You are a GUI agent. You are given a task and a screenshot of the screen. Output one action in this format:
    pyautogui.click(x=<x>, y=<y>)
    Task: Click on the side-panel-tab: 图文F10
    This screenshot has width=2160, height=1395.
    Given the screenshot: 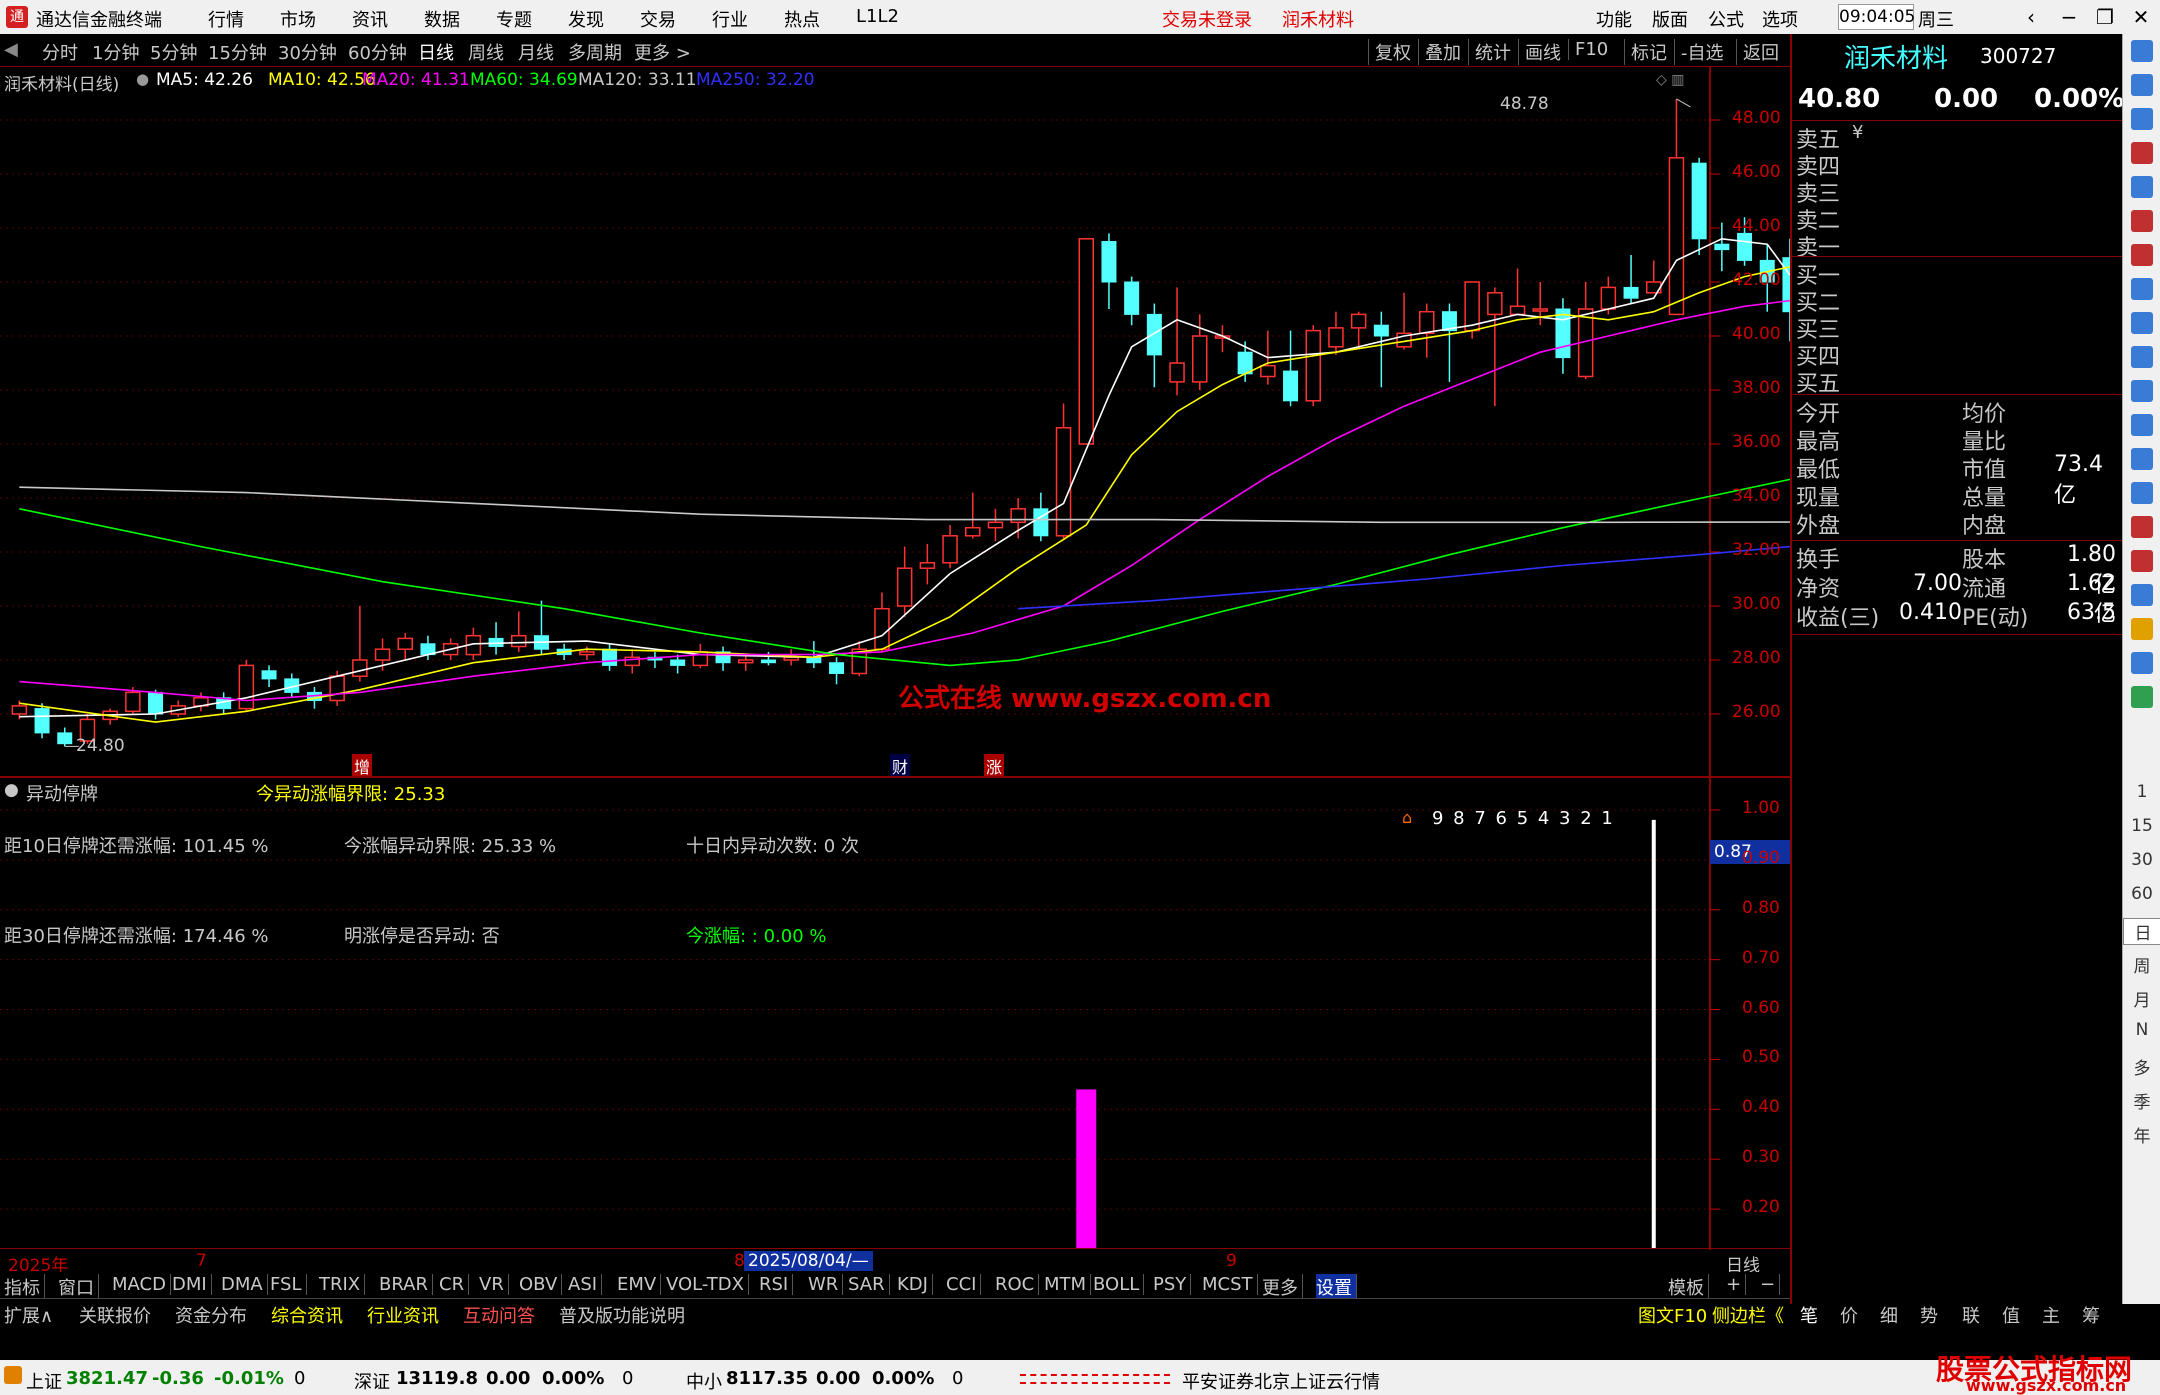 What is the action you would take?
    pyautogui.click(x=1672, y=1315)
    